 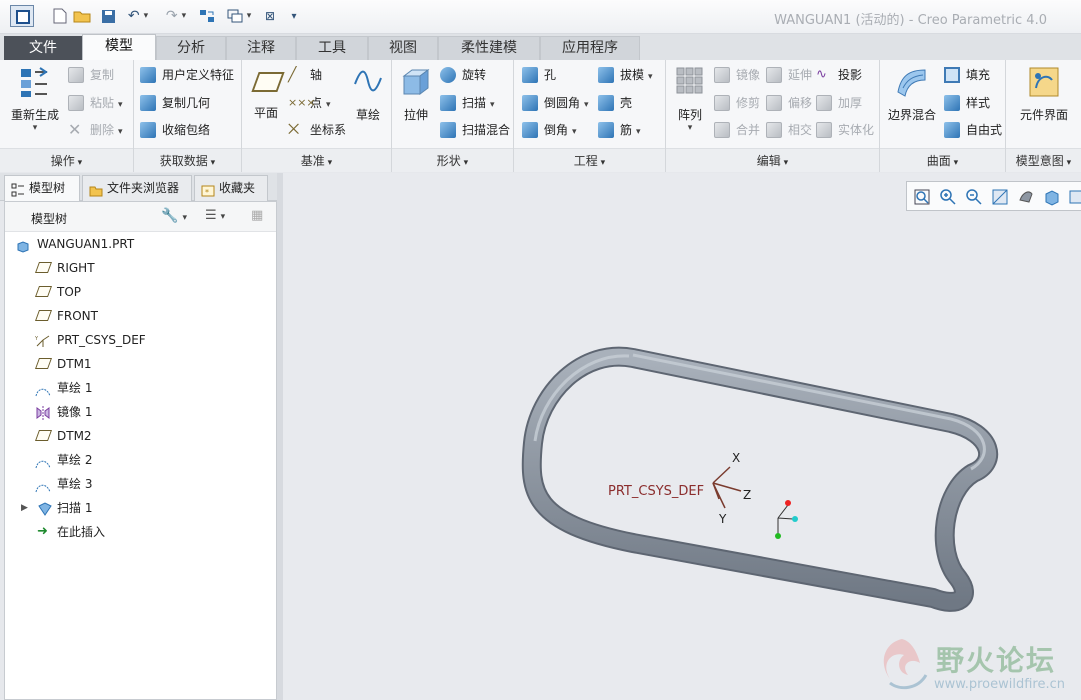 I want to click on group-model-intent: 元件界面 模型意图, so click(x=1043, y=116).